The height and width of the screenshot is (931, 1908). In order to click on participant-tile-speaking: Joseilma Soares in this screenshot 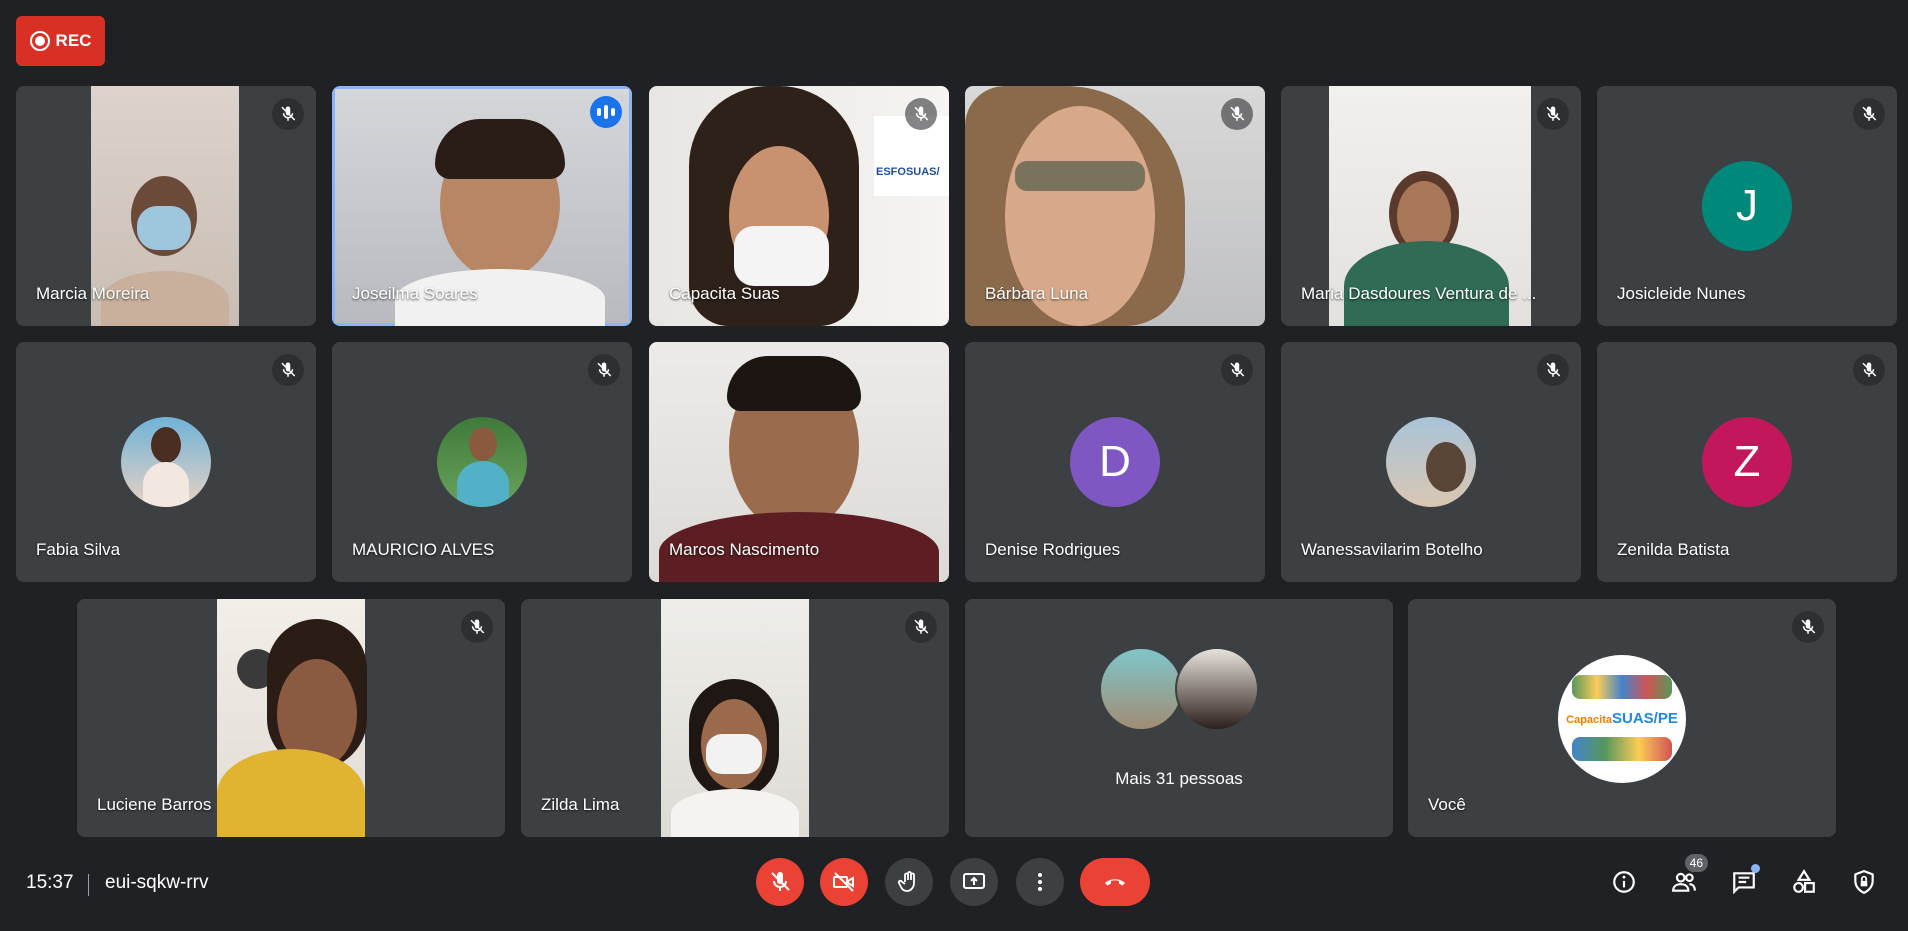, I will do `click(482, 206)`.